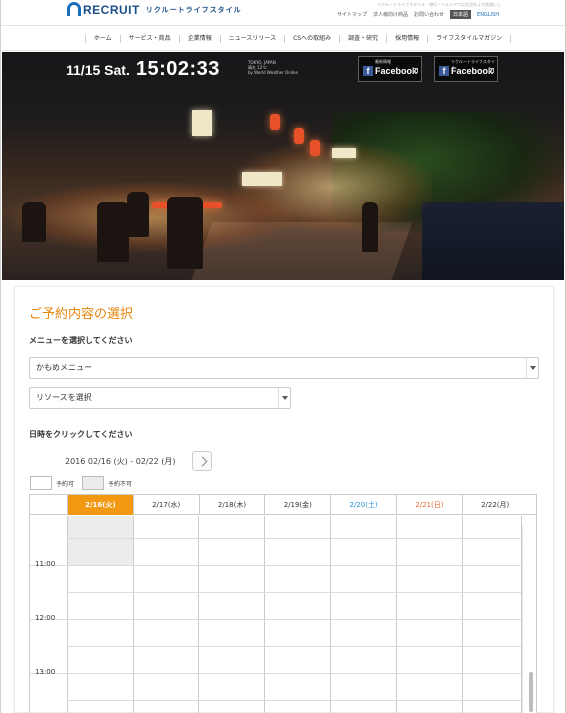 The width and height of the screenshot is (566, 713). What do you see at coordinates (177, 69) in the screenshot?
I see `clock-time: 15:02:33` at bounding box center [177, 69].